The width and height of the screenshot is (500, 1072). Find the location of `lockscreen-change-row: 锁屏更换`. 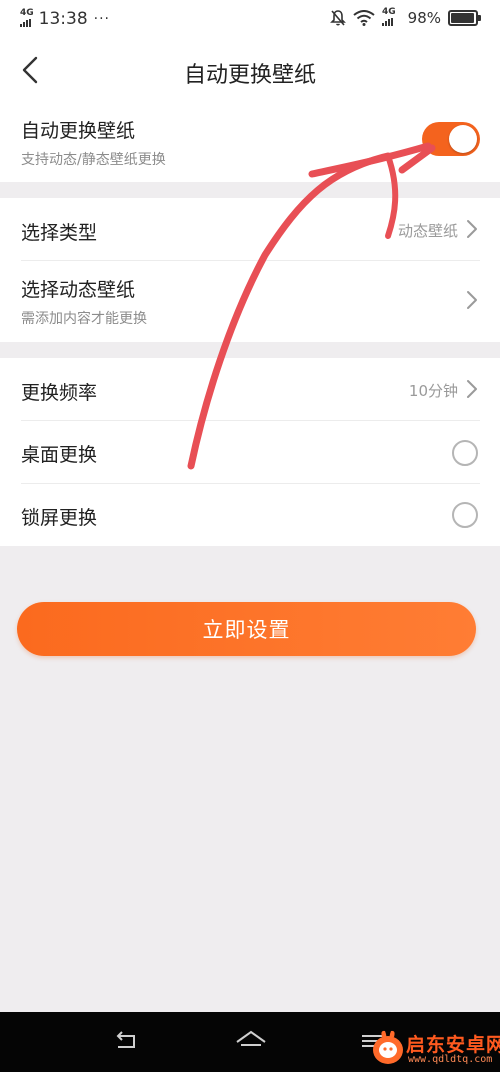

lockscreen-change-row: 锁屏更换 is located at coordinates (250, 515).